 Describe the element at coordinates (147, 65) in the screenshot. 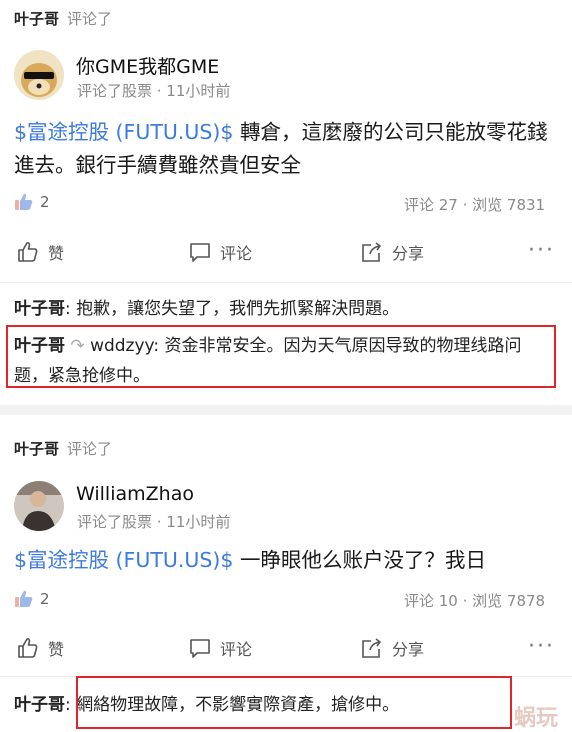

I see `author-name: 你GME我都GME` at that location.